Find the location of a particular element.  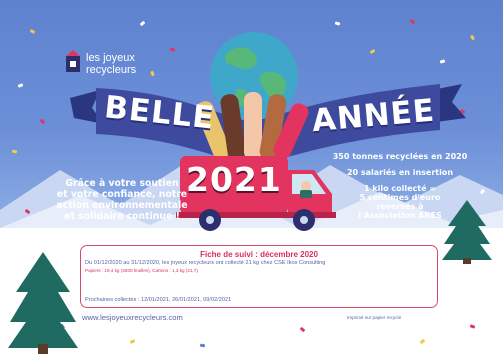

message-line-4: et solidaire continue ! is located at coordinates (122, 216).